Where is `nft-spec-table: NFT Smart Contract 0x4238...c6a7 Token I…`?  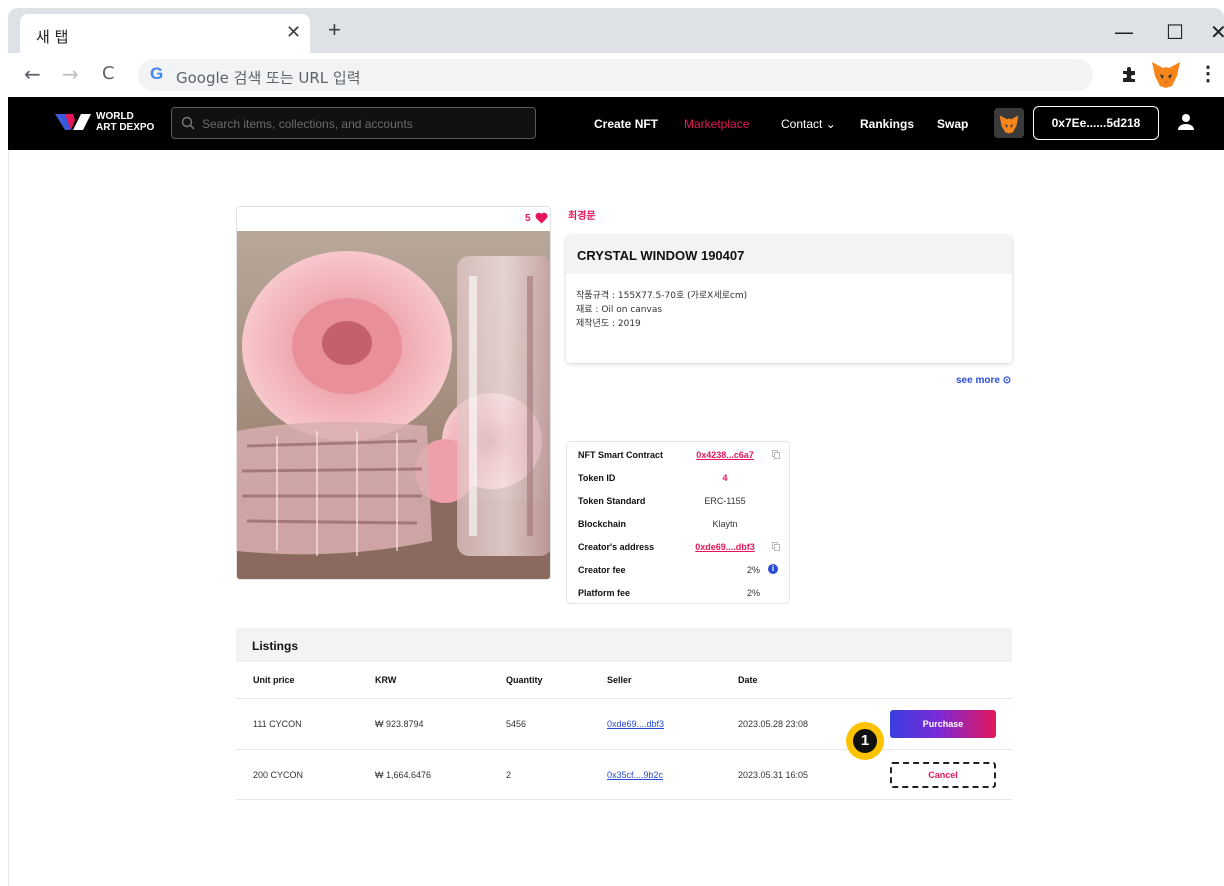
nft-spec-table: NFT Smart Contract 0x4238...c6a7 Token I… is located at coordinates (678, 522).